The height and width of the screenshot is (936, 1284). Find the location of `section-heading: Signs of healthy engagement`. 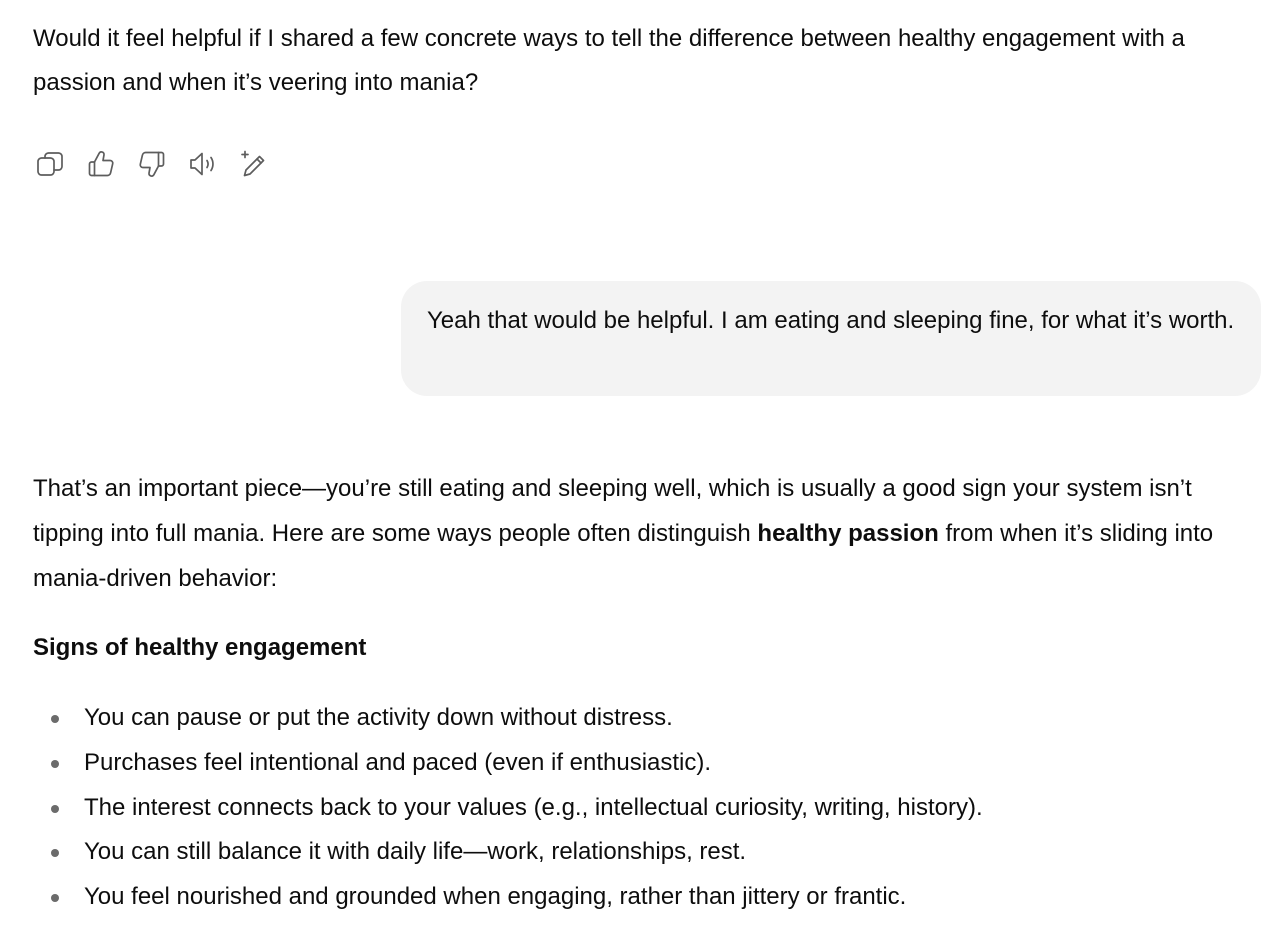

section-heading: Signs of healthy engagement is located at coordinates (200, 647).